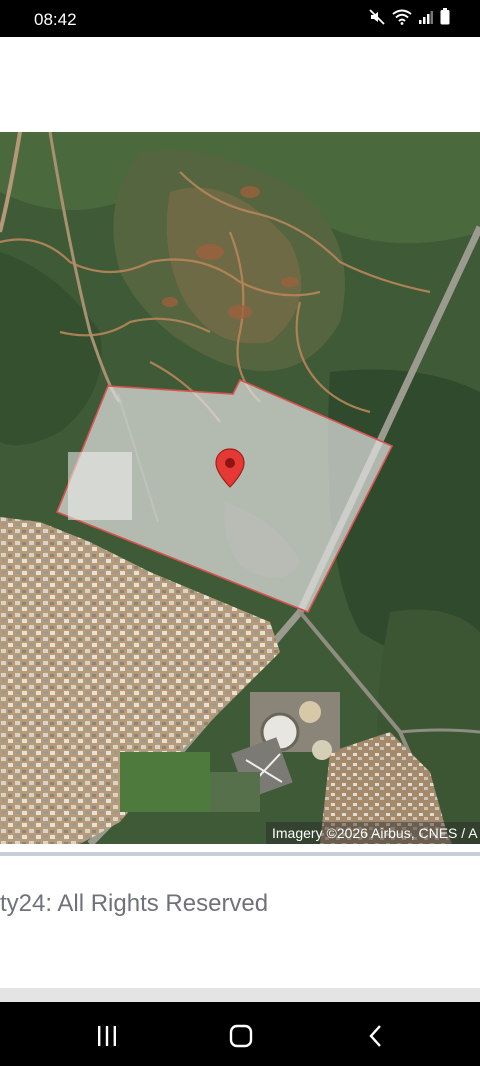 The width and height of the screenshot is (480, 1066). I want to click on recent-apps-icon, so click(107, 1036).